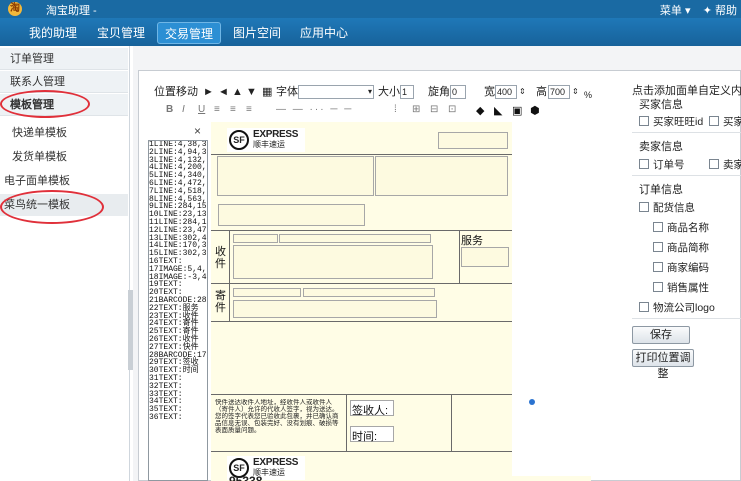 This screenshot has height=481, width=741. What do you see at coordinates (169, 109) in the screenshot?
I see `bold-icon: B` at bounding box center [169, 109].